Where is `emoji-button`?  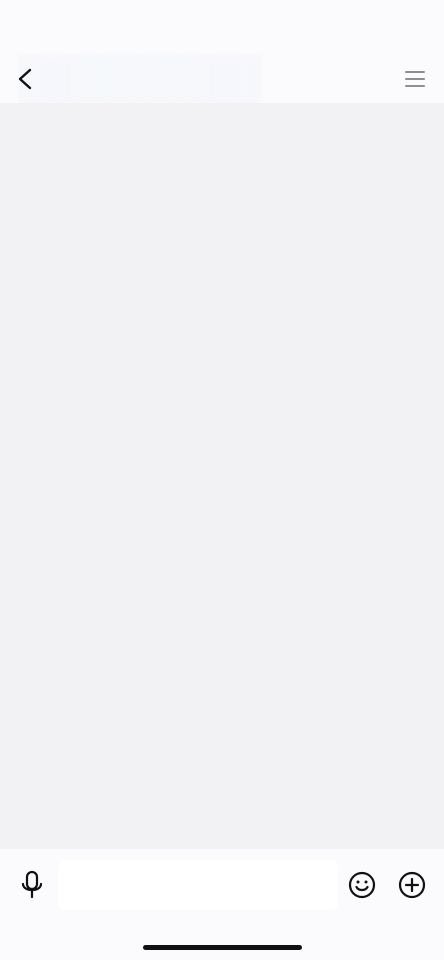
emoji-button is located at coordinates (362, 885).